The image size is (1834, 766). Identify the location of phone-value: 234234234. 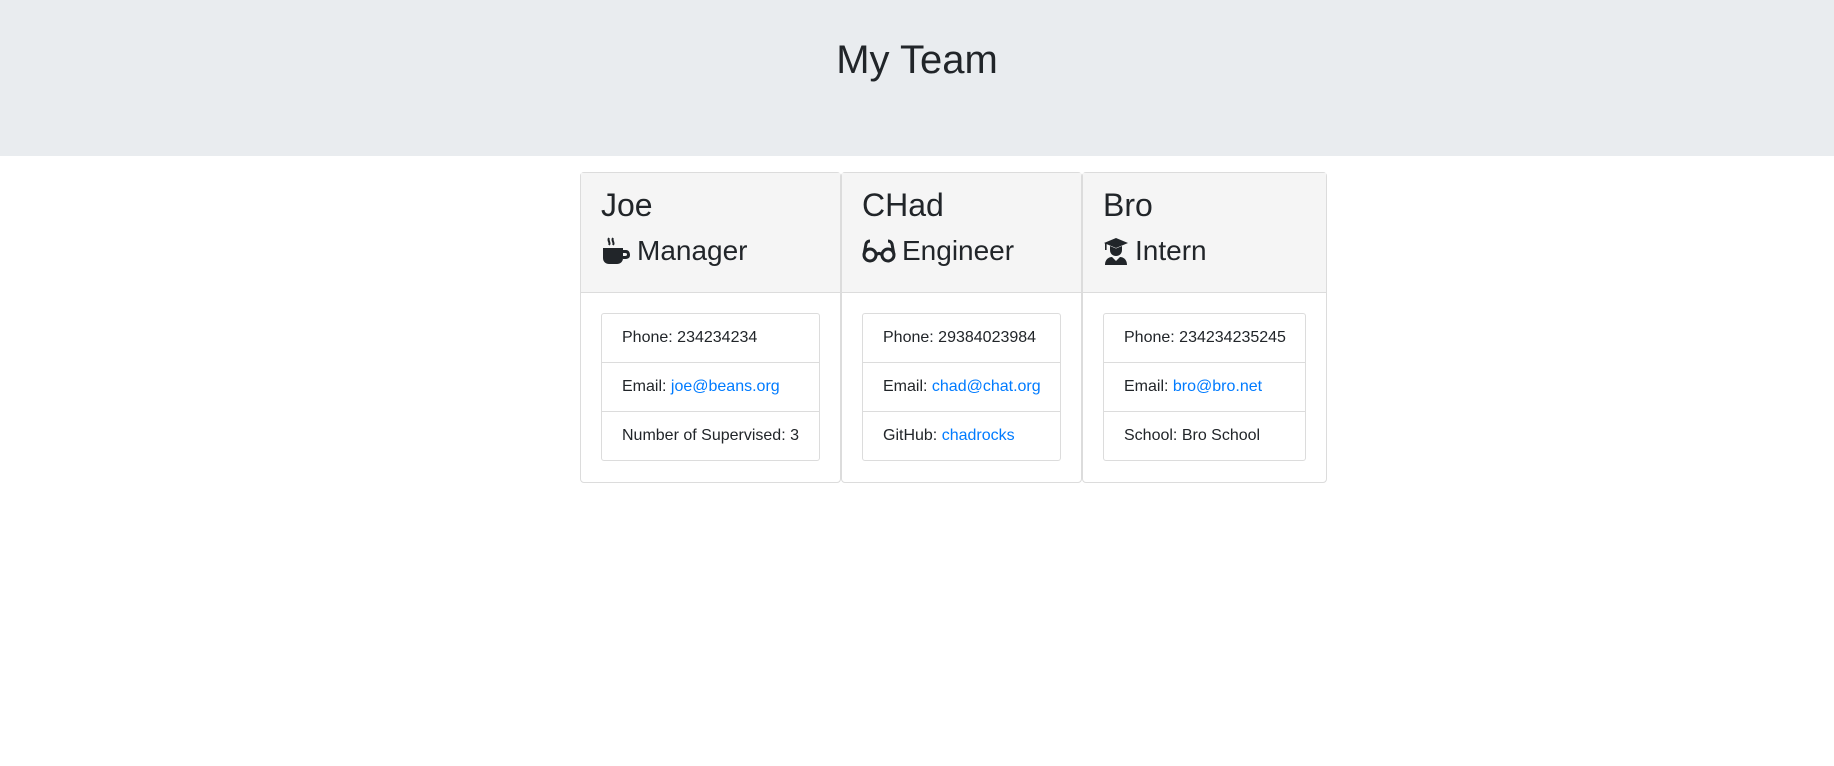
(717, 337).